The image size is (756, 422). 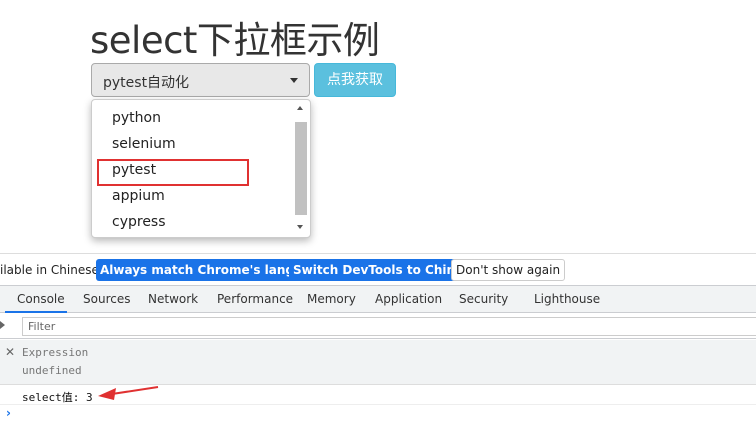 I want to click on option-selenium: selenium, so click(x=144, y=144).